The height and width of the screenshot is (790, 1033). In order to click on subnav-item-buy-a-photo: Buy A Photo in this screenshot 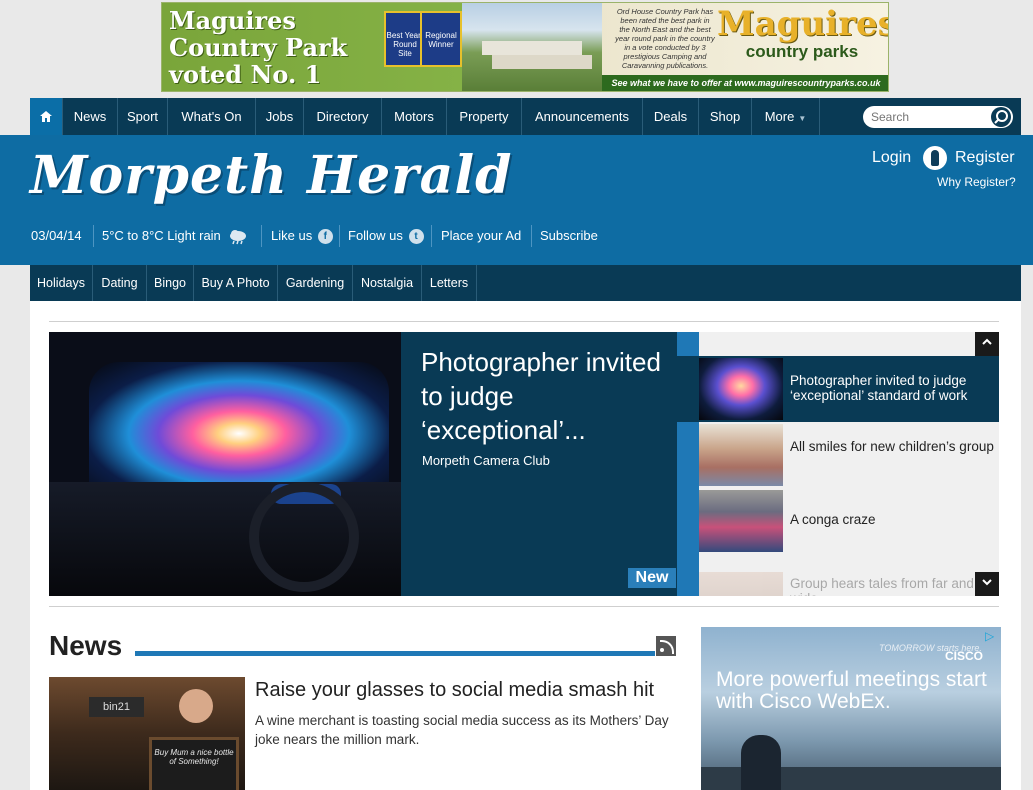, I will do `click(236, 283)`.